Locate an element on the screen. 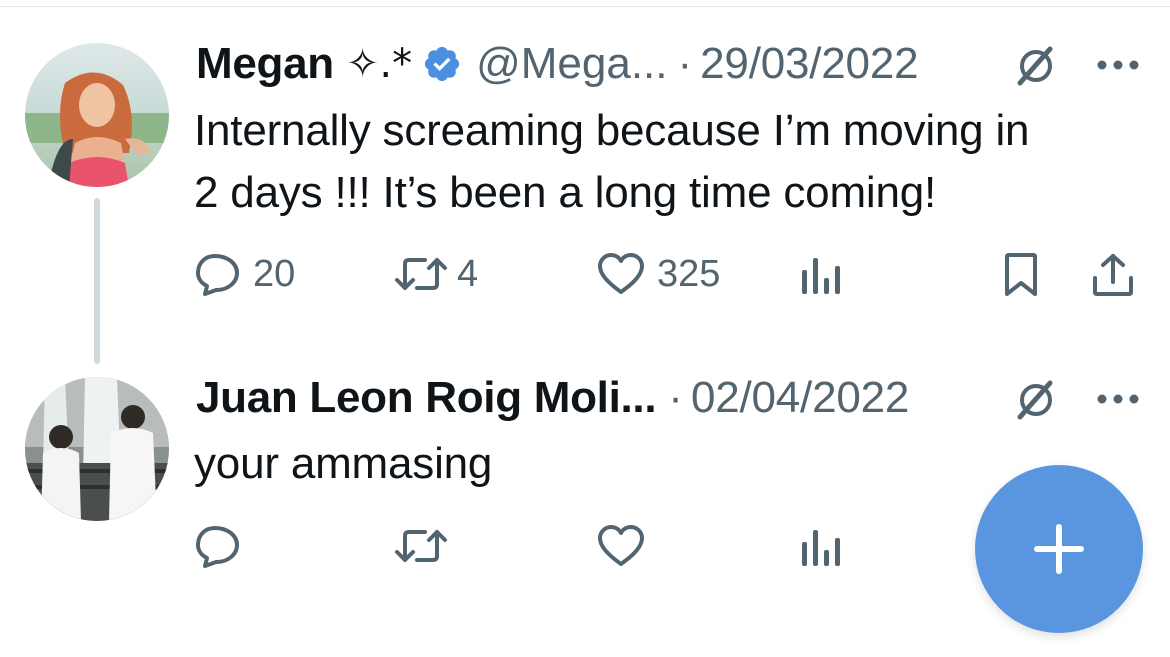 This screenshot has width=1170, height=657. display-name: Megan is located at coordinates (265, 64).